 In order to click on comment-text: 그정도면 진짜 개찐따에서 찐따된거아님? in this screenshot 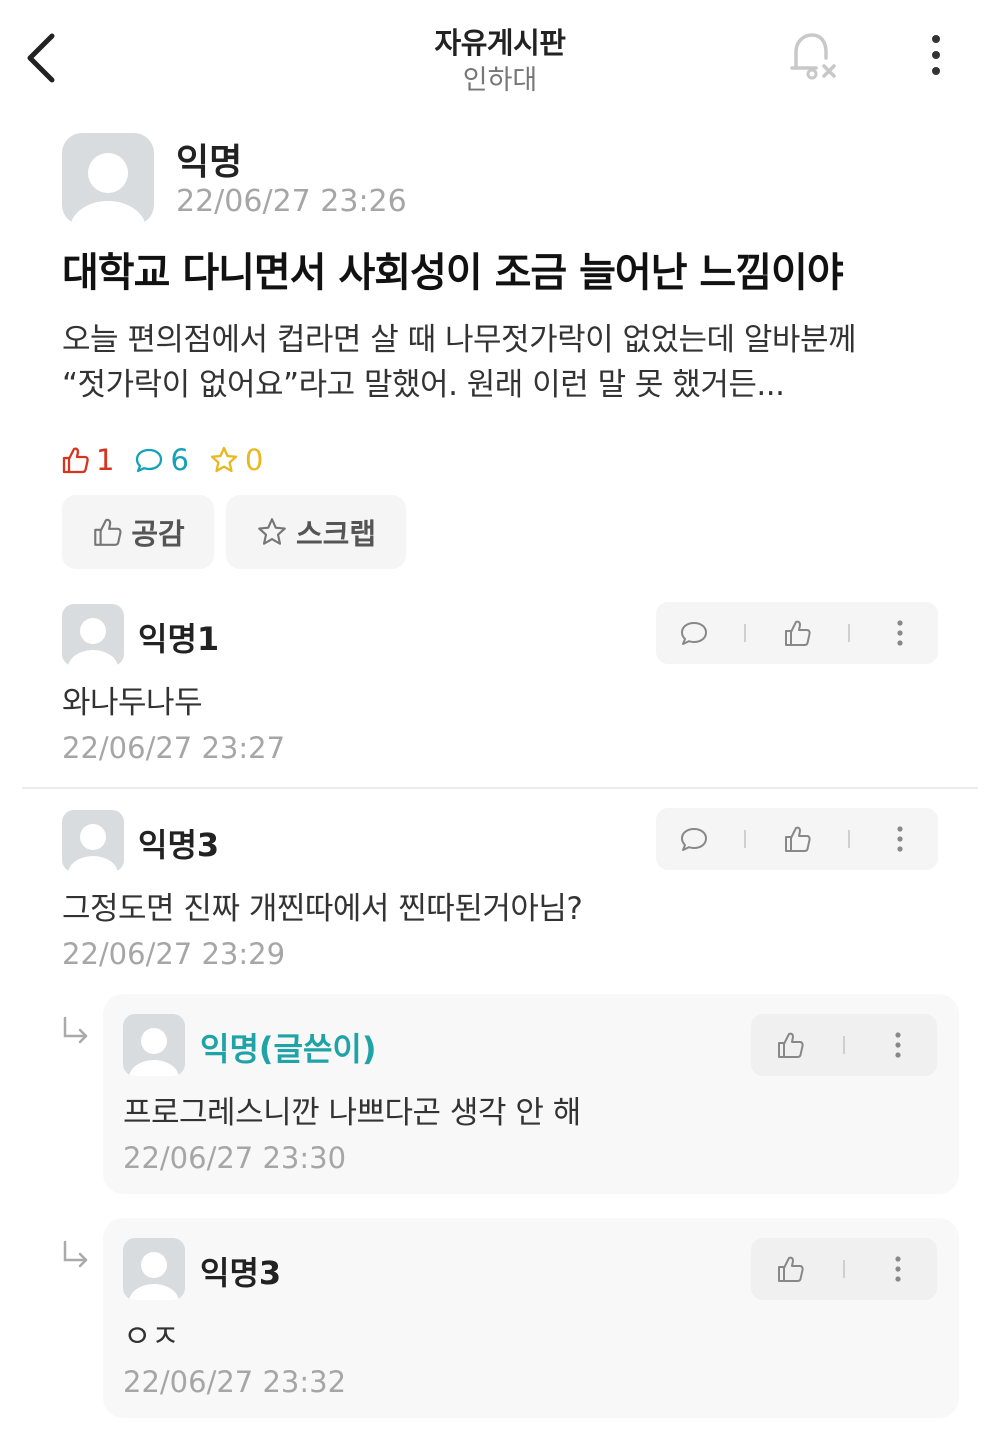, I will do `click(322, 909)`.